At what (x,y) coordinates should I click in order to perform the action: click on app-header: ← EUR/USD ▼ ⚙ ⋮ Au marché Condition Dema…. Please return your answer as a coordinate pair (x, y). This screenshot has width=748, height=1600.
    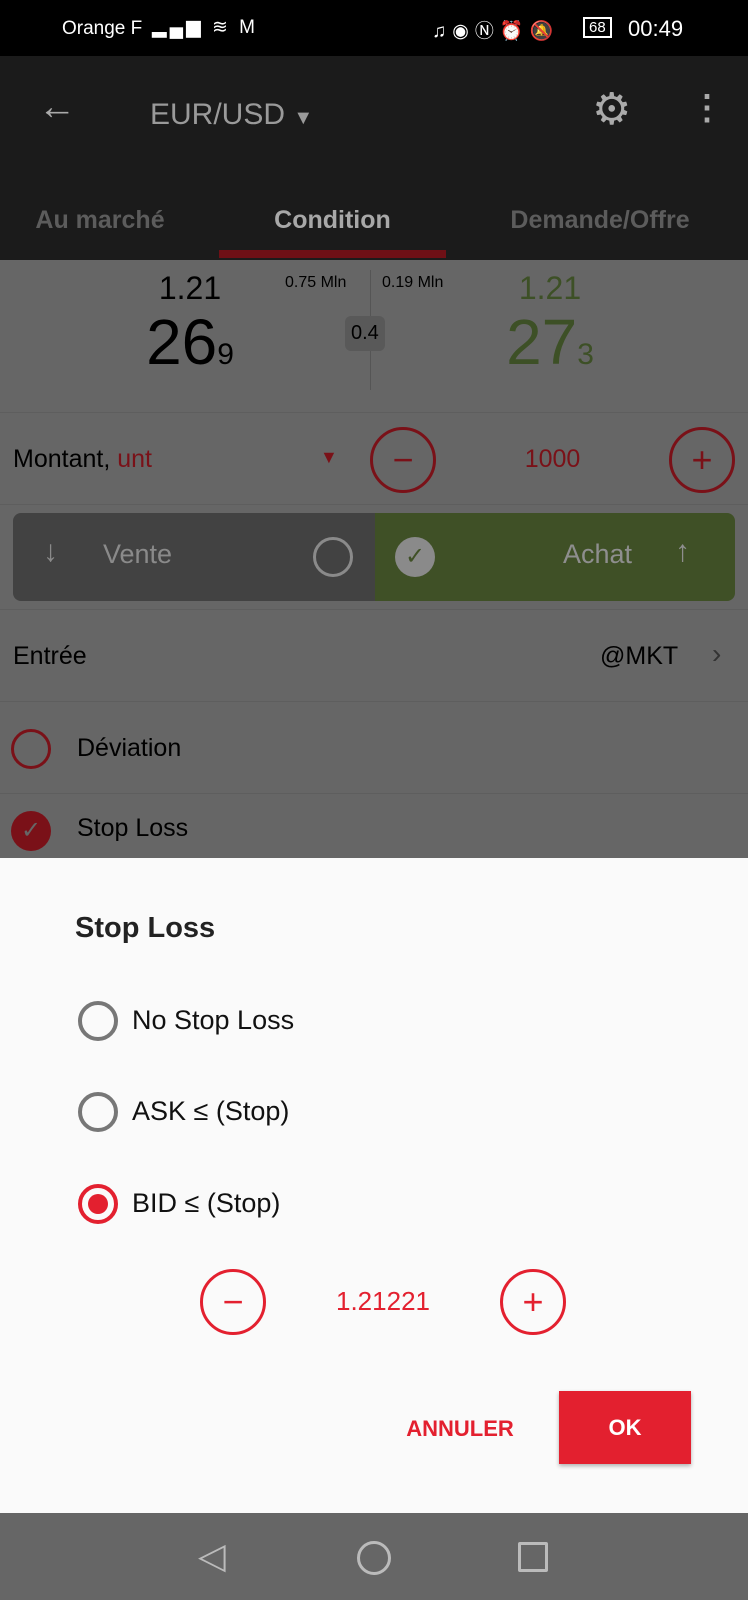
    Looking at the image, I should click on (374, 158).